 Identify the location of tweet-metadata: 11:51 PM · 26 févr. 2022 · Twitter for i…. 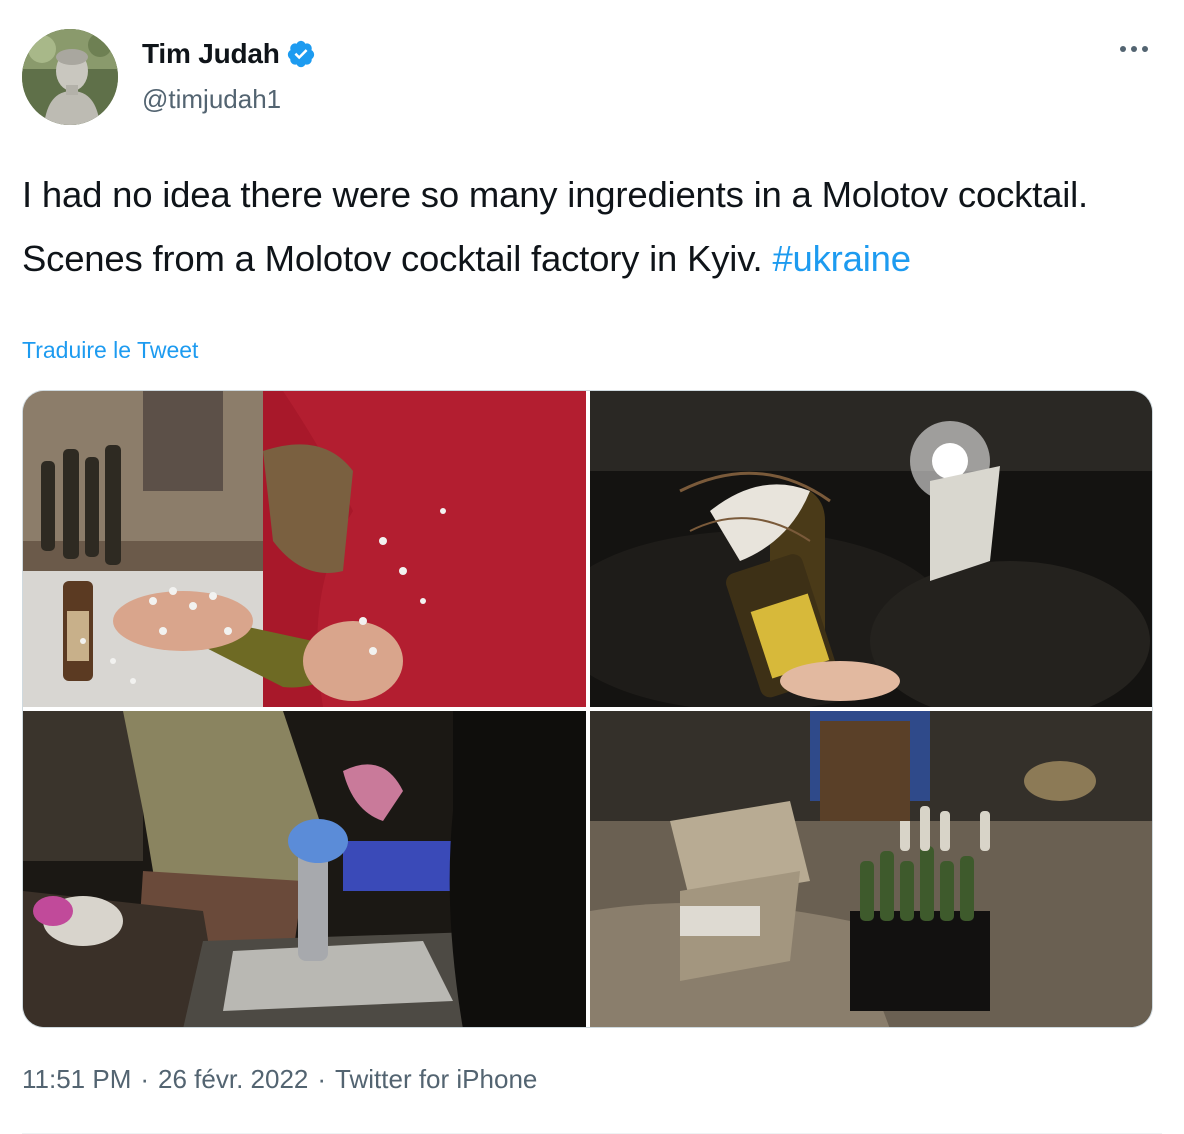
(279, 1079).